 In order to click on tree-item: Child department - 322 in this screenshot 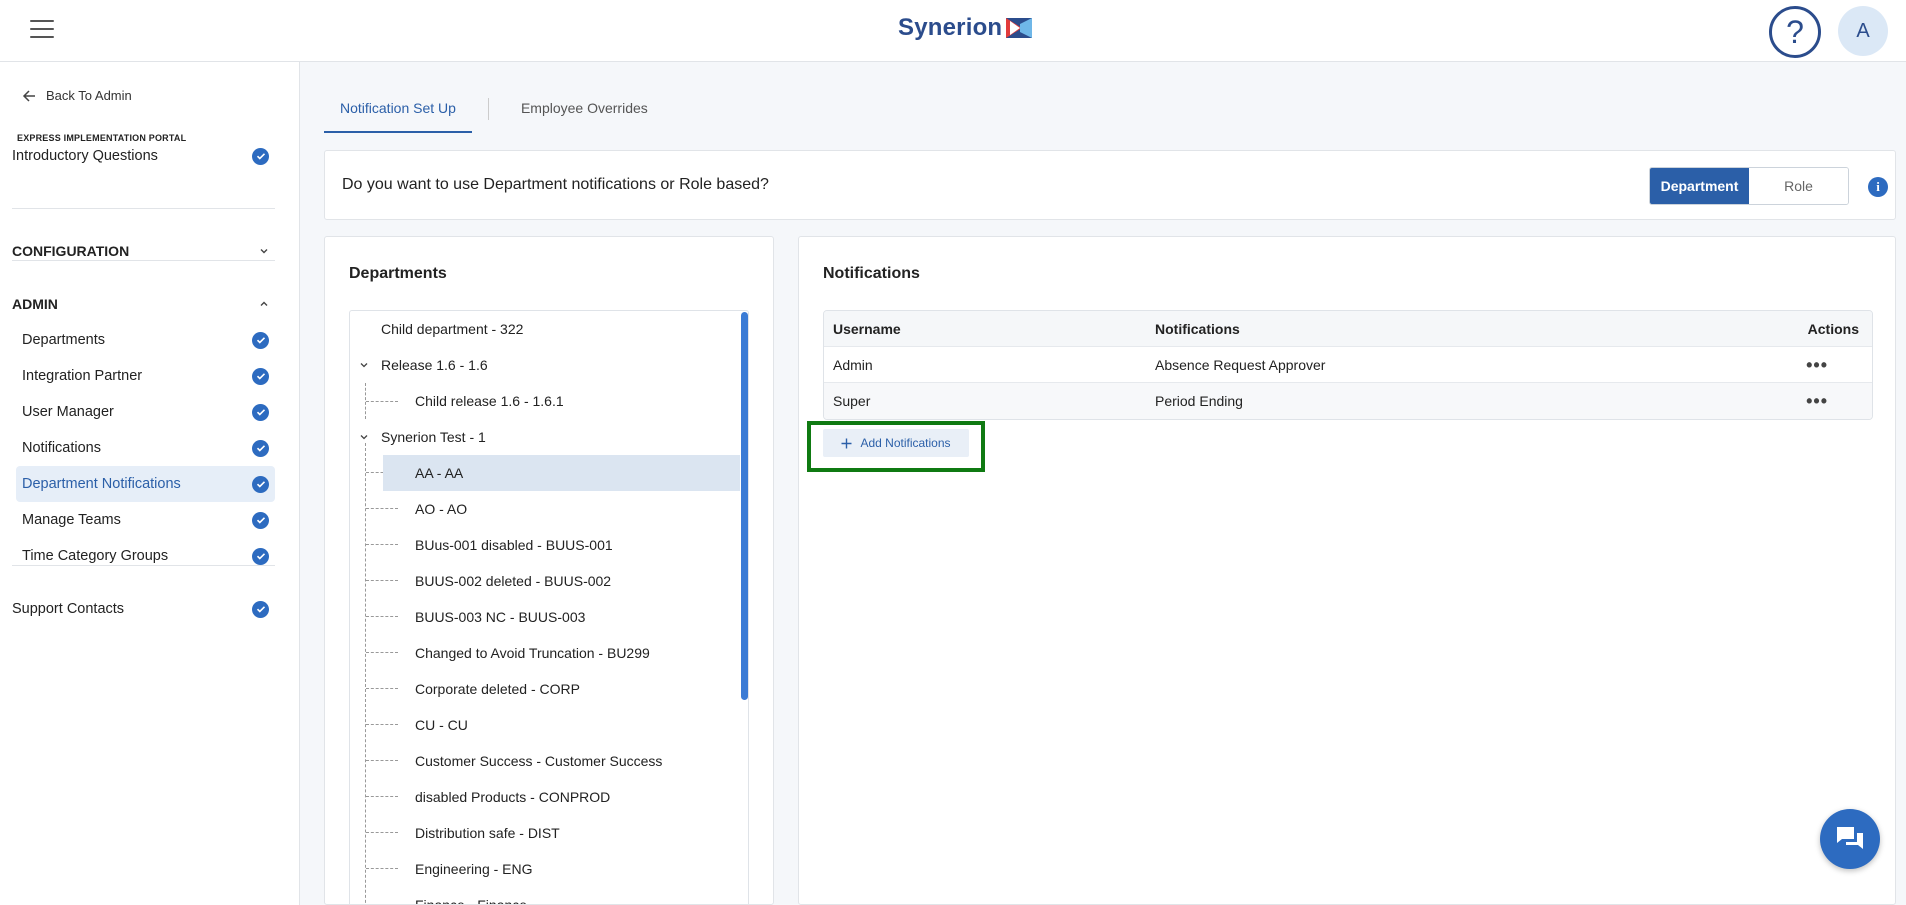, I will do `click(545, 329)`.